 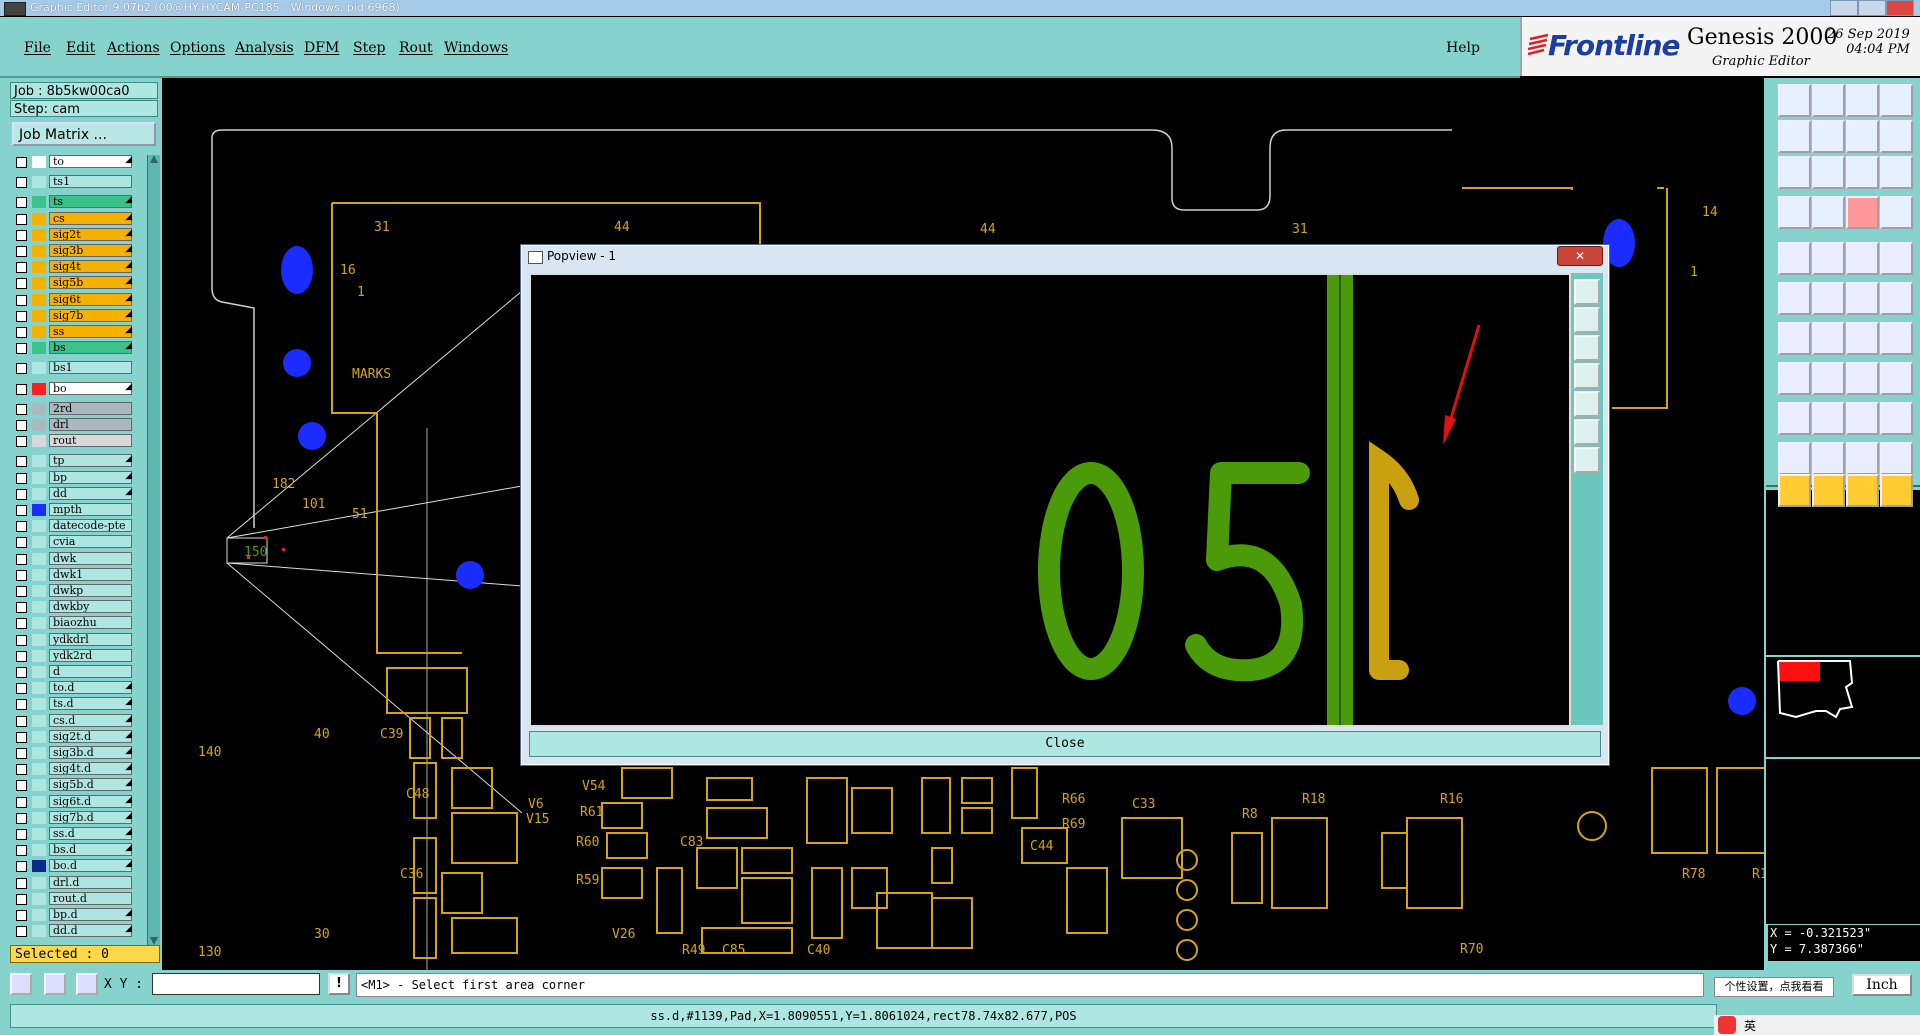 What do you see at coordinates (1587, 348) in the screenshot?
I see `popview-zoom-out-icon` at bounding box center [1587, 348].